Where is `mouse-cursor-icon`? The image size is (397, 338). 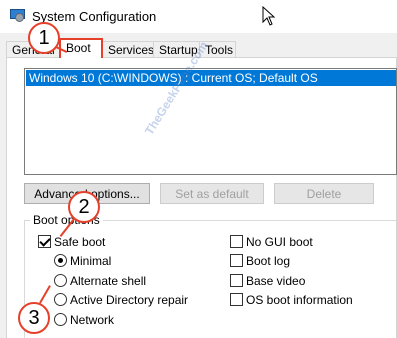 mouse-cursor-icon is located at coordinates (269, 16).